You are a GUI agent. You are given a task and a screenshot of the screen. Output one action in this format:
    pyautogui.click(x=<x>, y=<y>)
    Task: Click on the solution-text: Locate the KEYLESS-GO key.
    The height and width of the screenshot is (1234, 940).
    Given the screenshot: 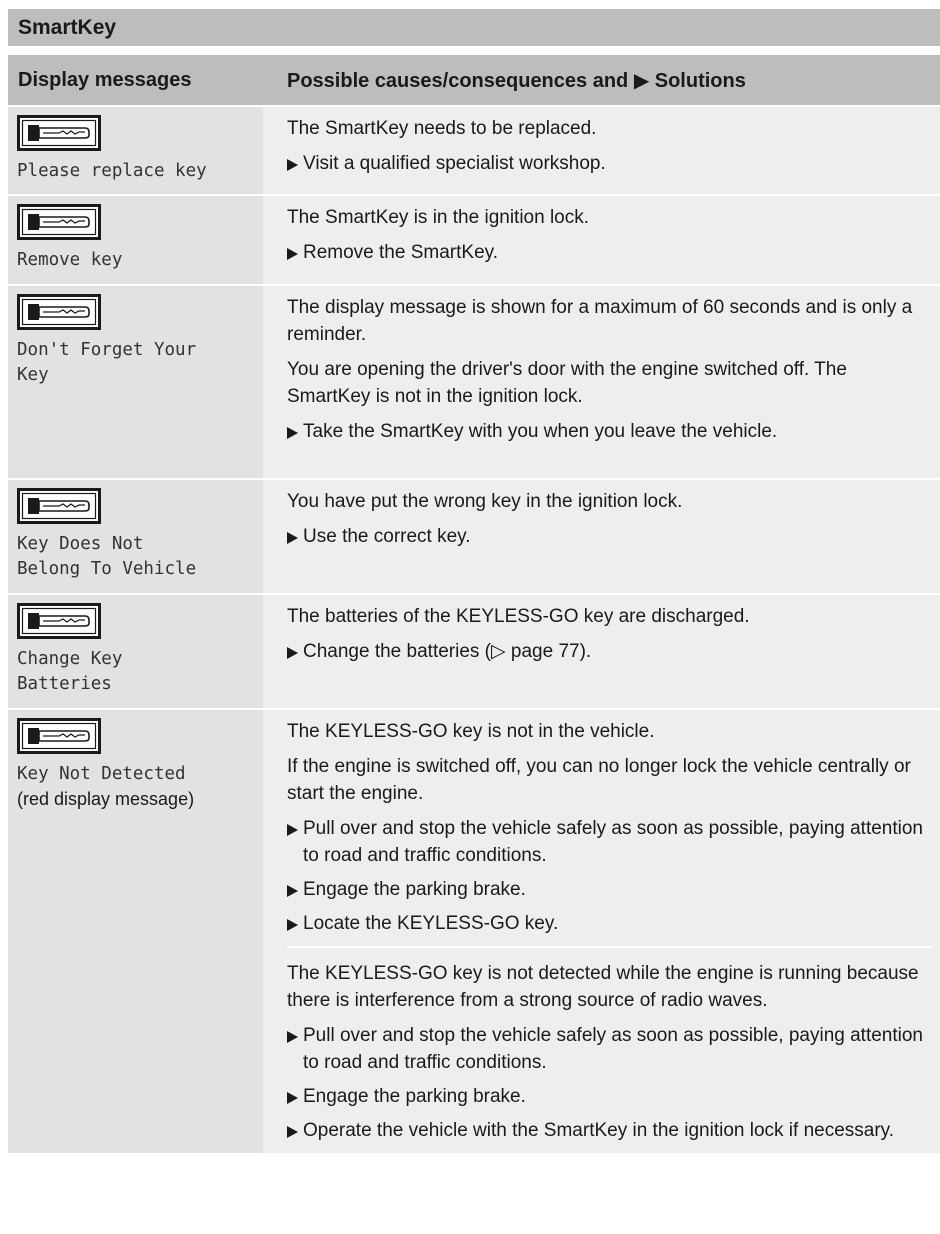 What is the action you would take?
    pyautogui.click(x=431, y=923)
    